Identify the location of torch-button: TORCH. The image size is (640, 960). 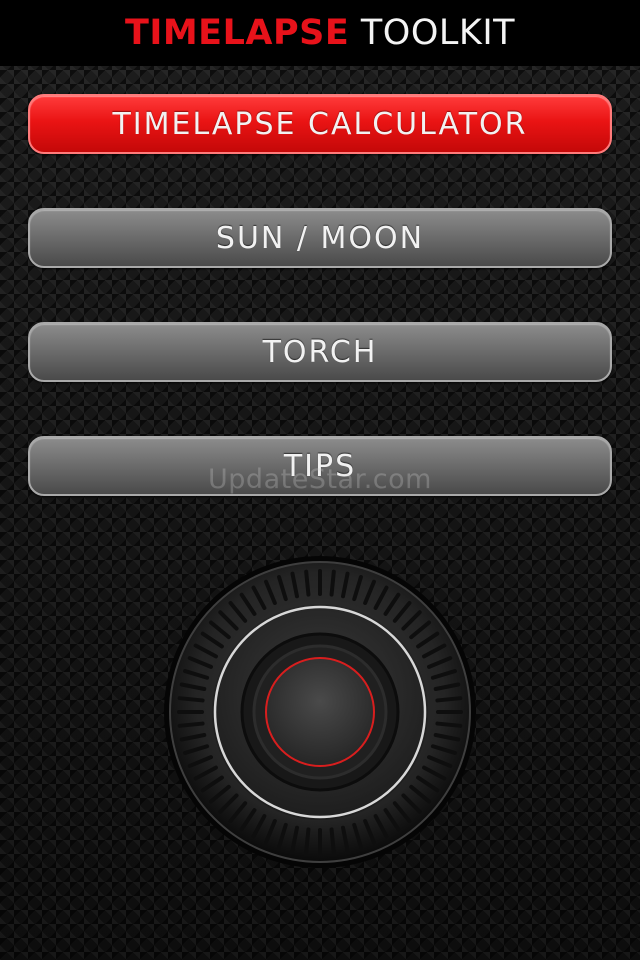
(320, 352).